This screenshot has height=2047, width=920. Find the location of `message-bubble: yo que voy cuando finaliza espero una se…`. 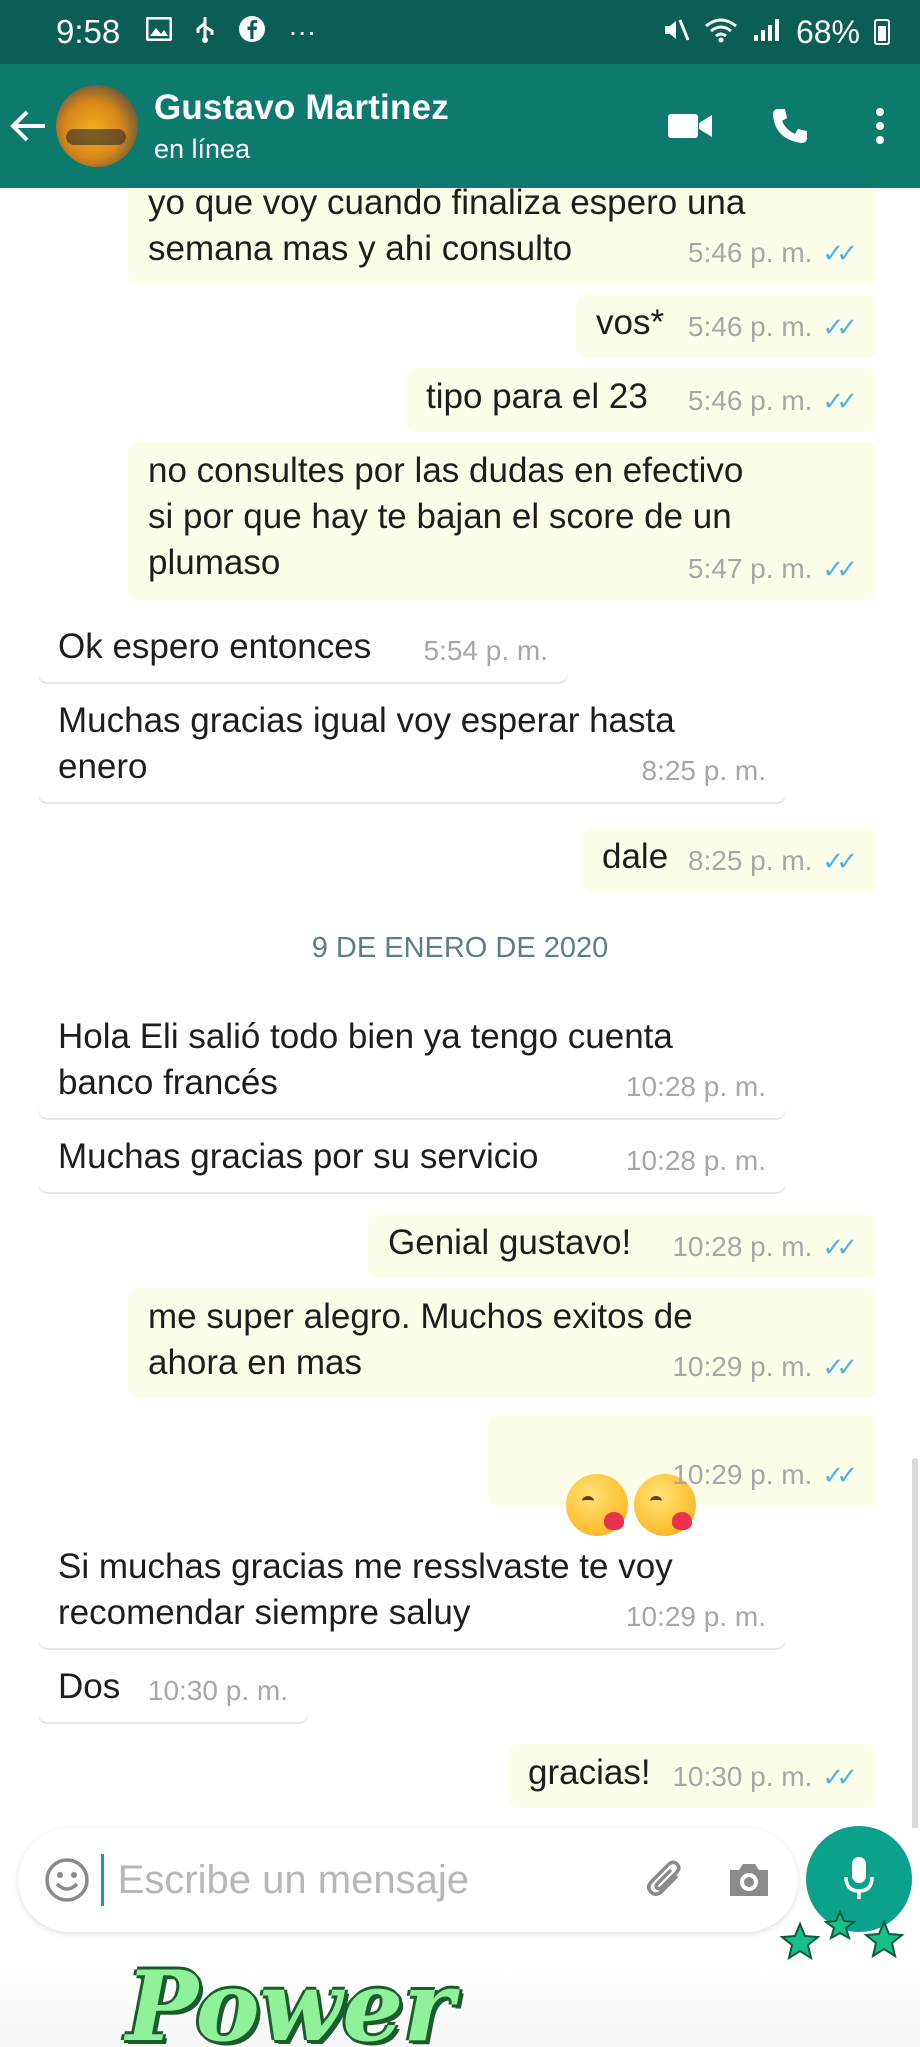

message-bubble: yo que voy cuando finaliza espero una se… is located at coordinates (502, 236).